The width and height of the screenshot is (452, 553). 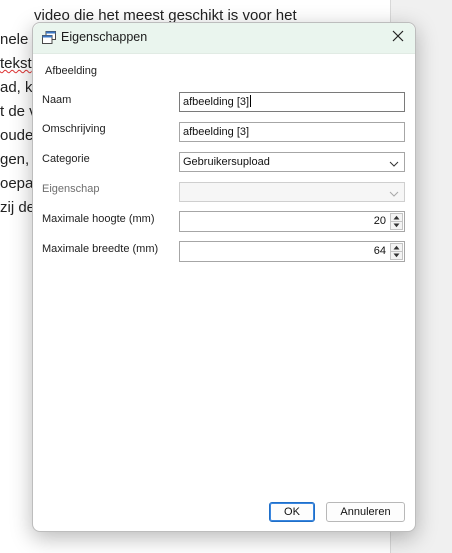 What do you see at coordinates (226, 162) in the screenshot?
I see `categorie-value: Gebruikersupload` at bounding box center [226, 162].